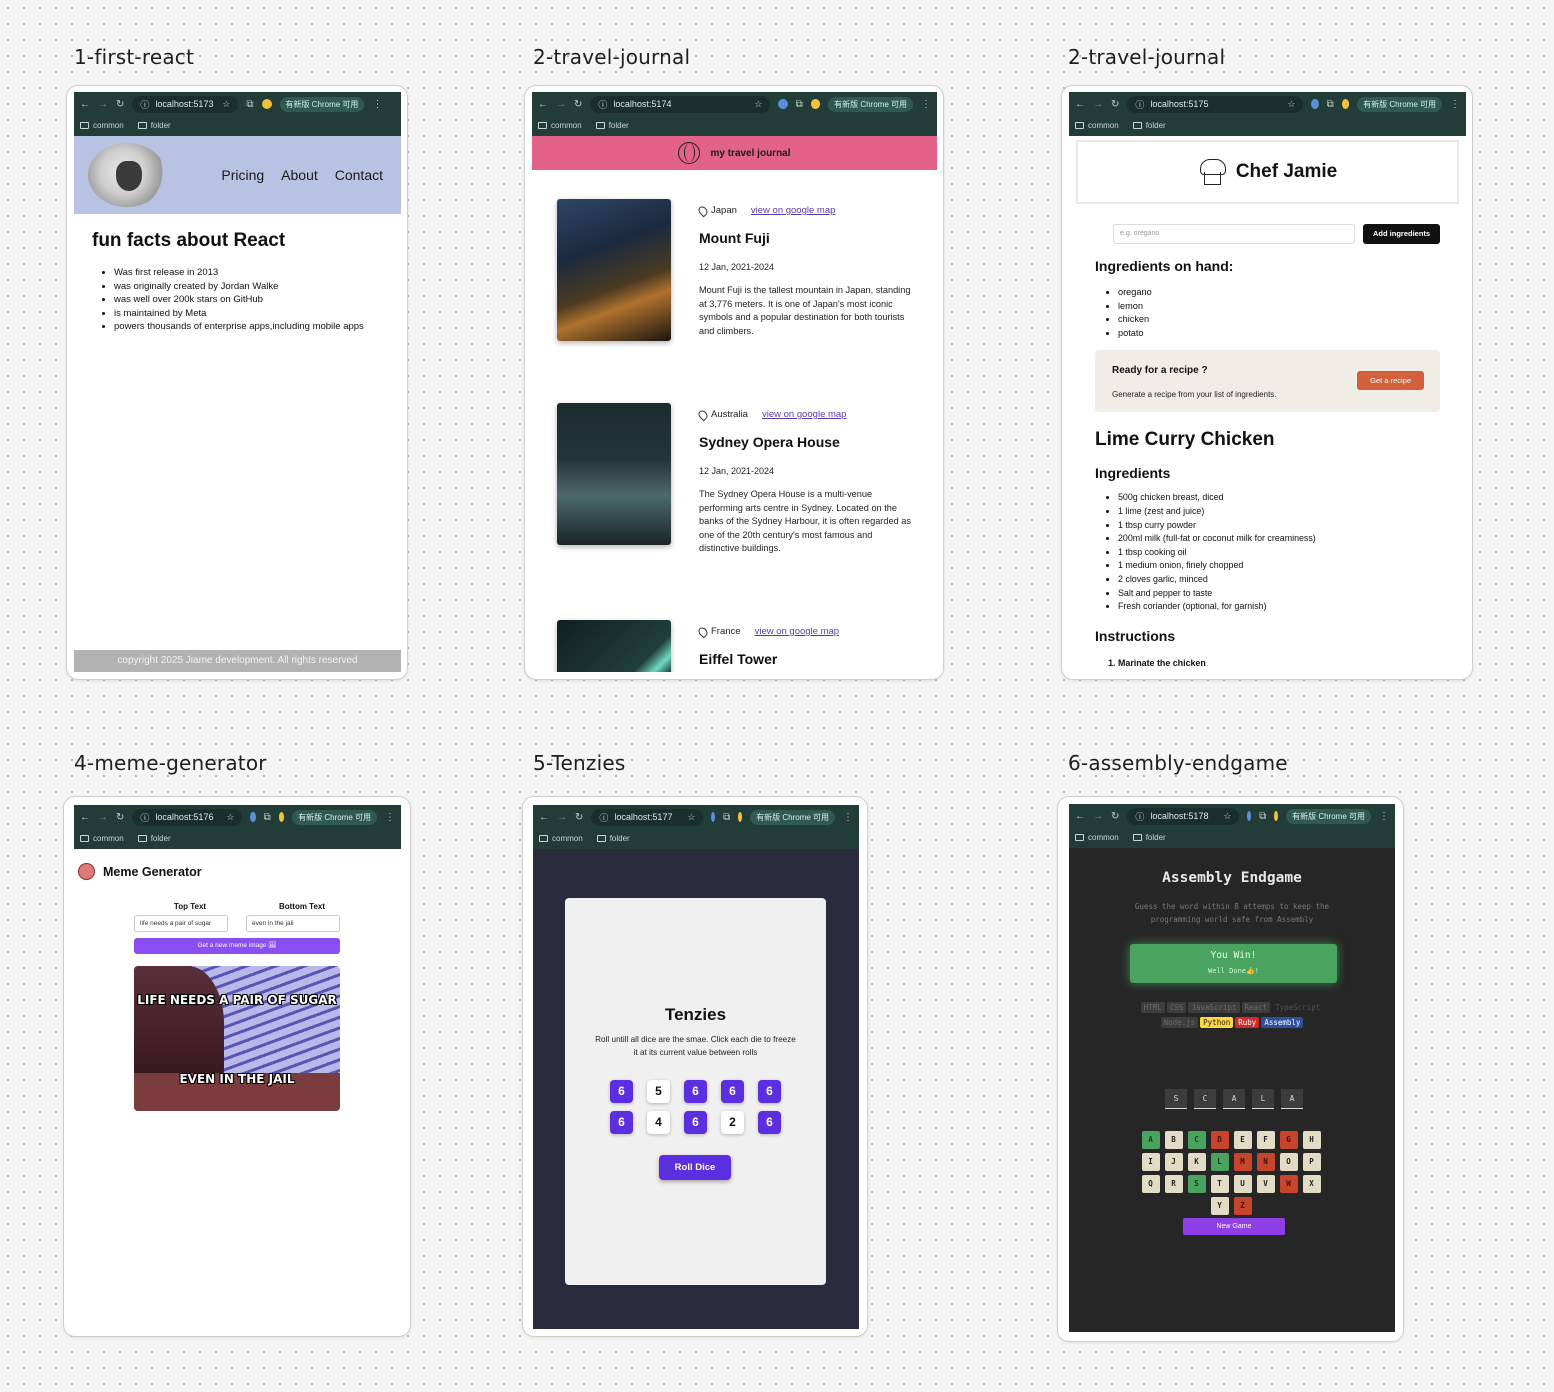 This screenshot has height=1392, width=1554. Describe the element at coordinates (695, 1167) in the screenshot. I see `roll-dice-button: Roll Dice` at that location.